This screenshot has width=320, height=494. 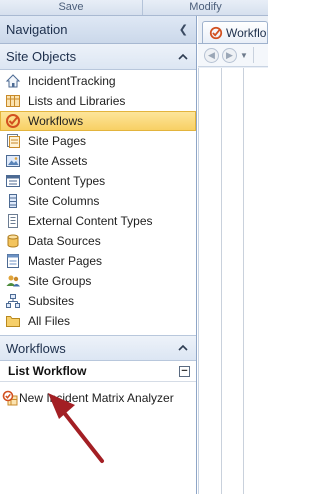 What do you see at coordinates (65, 261) in the screenshot?
I see `nav-item-label: Master Pages` at bounding box center [65, 261].